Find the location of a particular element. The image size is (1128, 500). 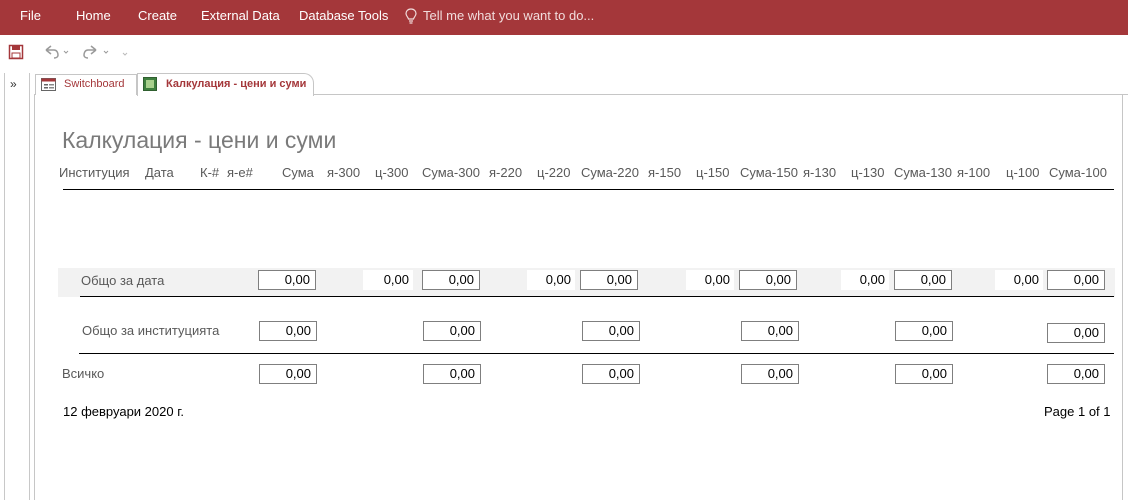

column-header: я-150 is located at coordinates (665, 172).